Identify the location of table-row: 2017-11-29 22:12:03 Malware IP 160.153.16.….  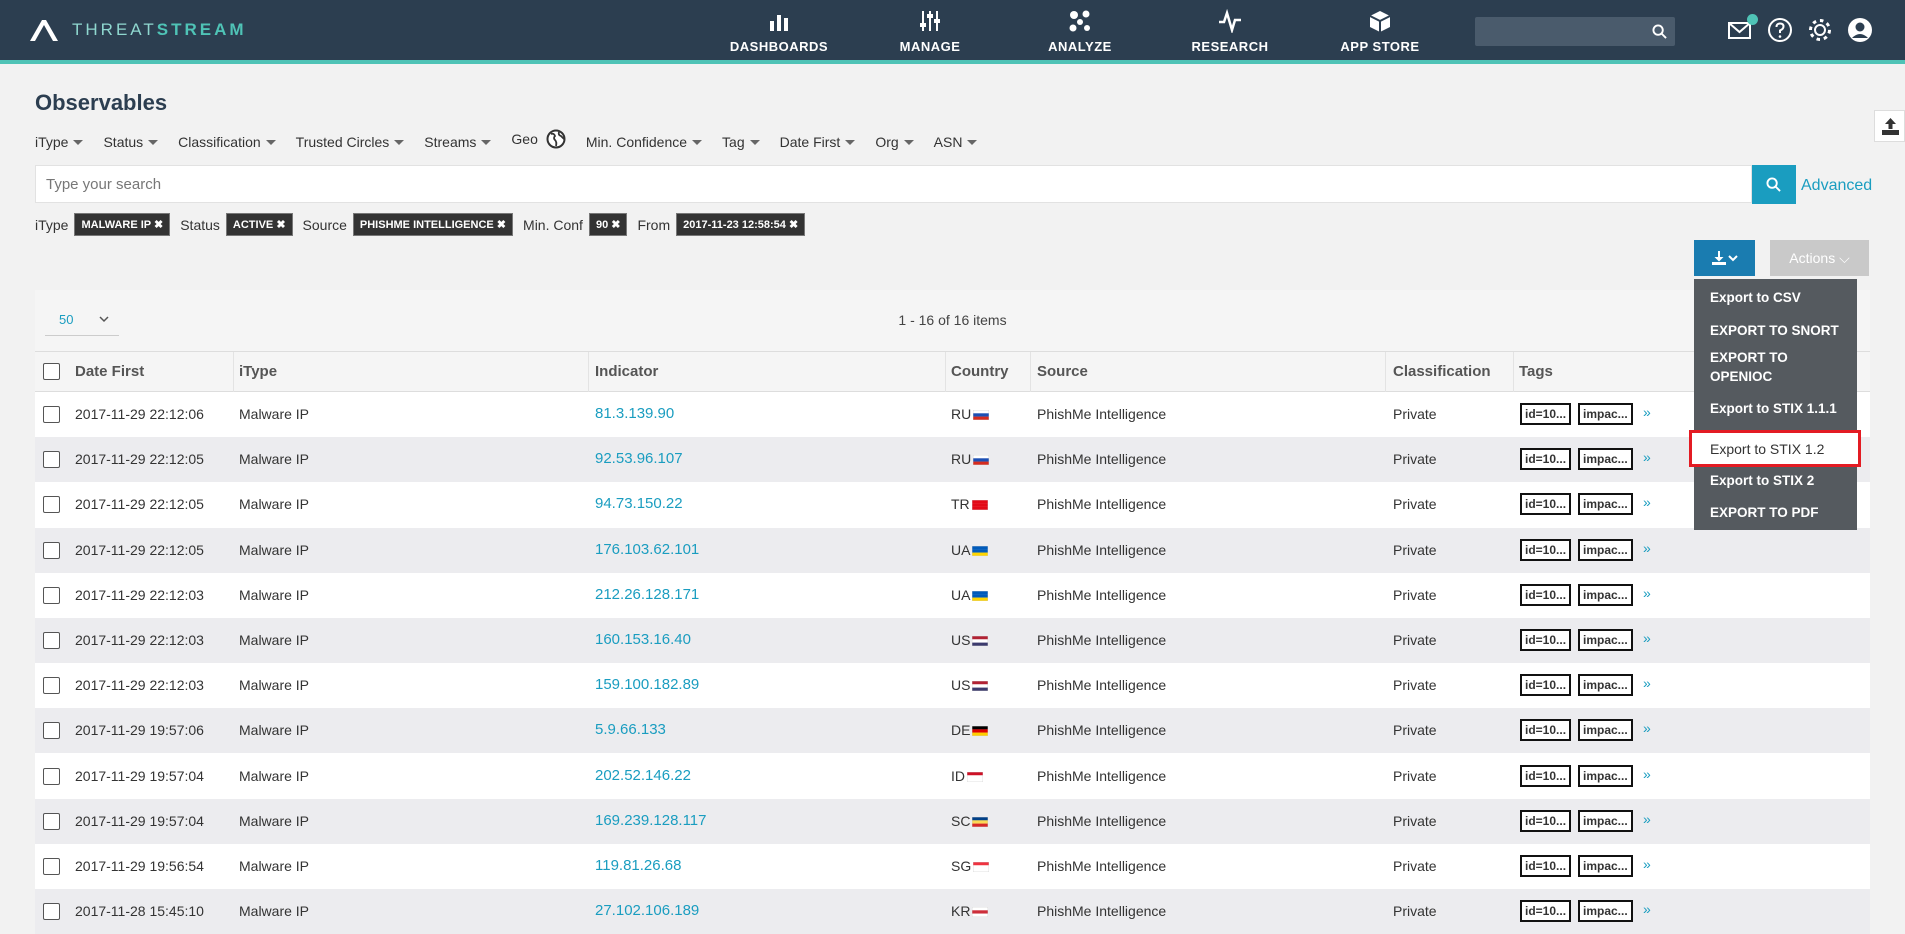
(952, 640).